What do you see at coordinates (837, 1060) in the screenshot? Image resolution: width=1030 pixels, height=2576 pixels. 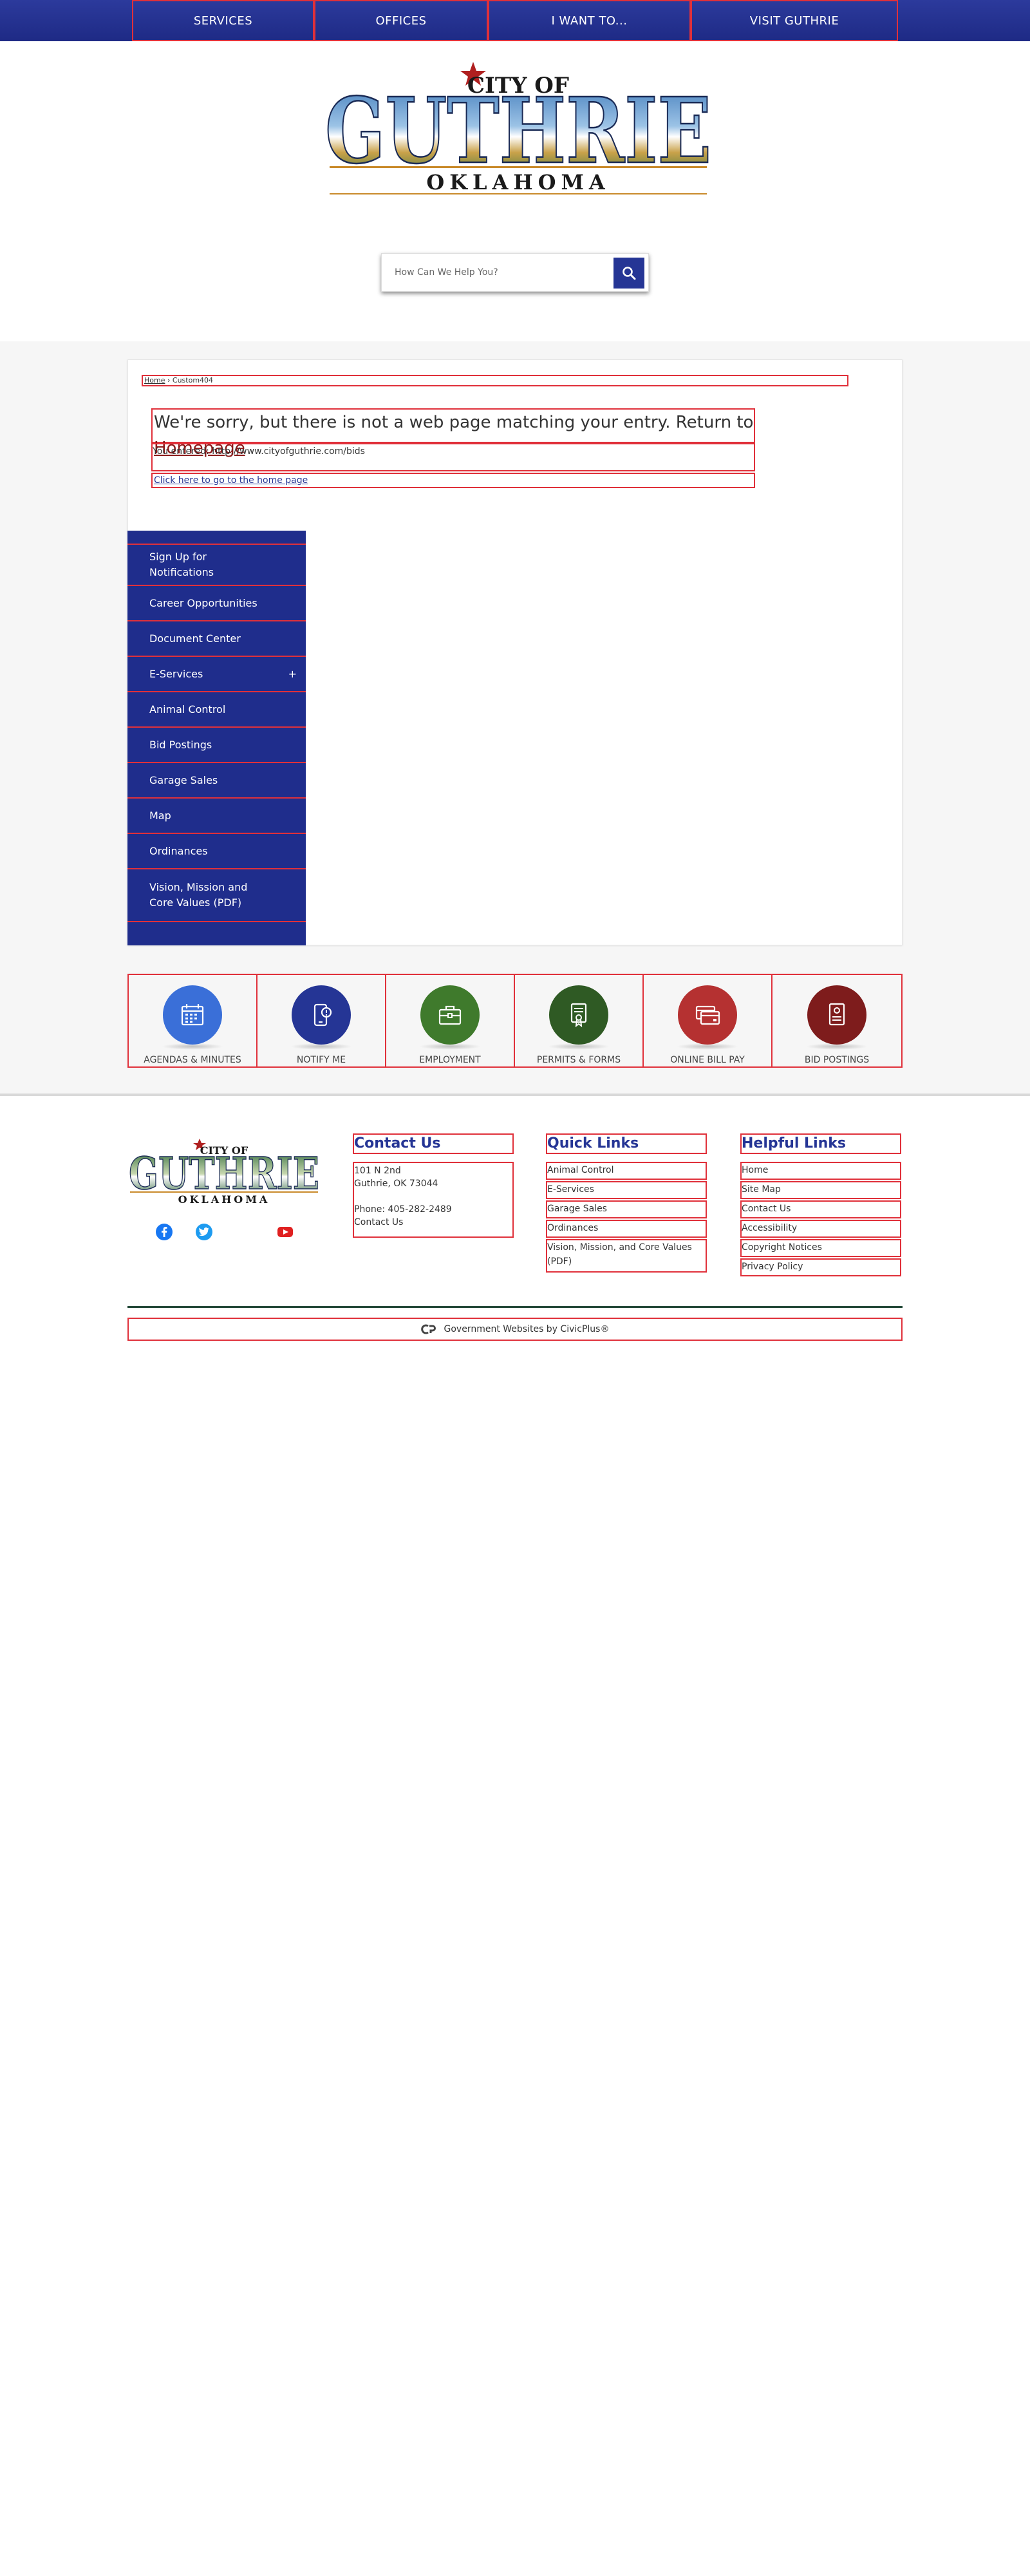 I see `quick-link-label: BID POSTINGS` at bounding box center [837, 1060].